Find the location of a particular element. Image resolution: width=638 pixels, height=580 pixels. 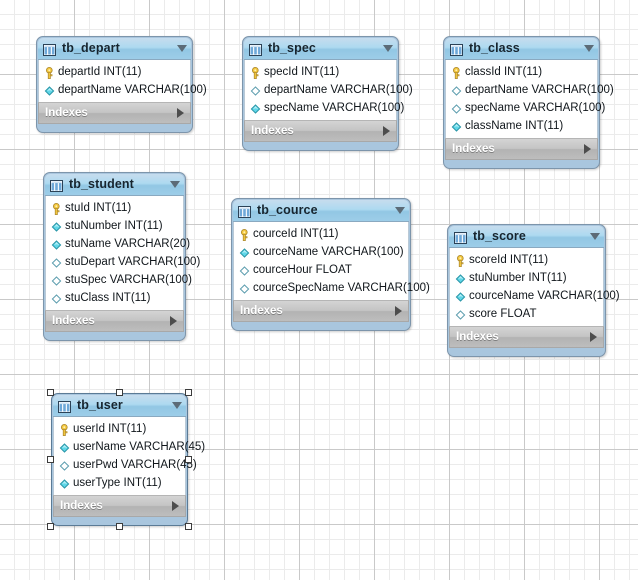

resize-handle-nw is located at coordinates (50, 392).